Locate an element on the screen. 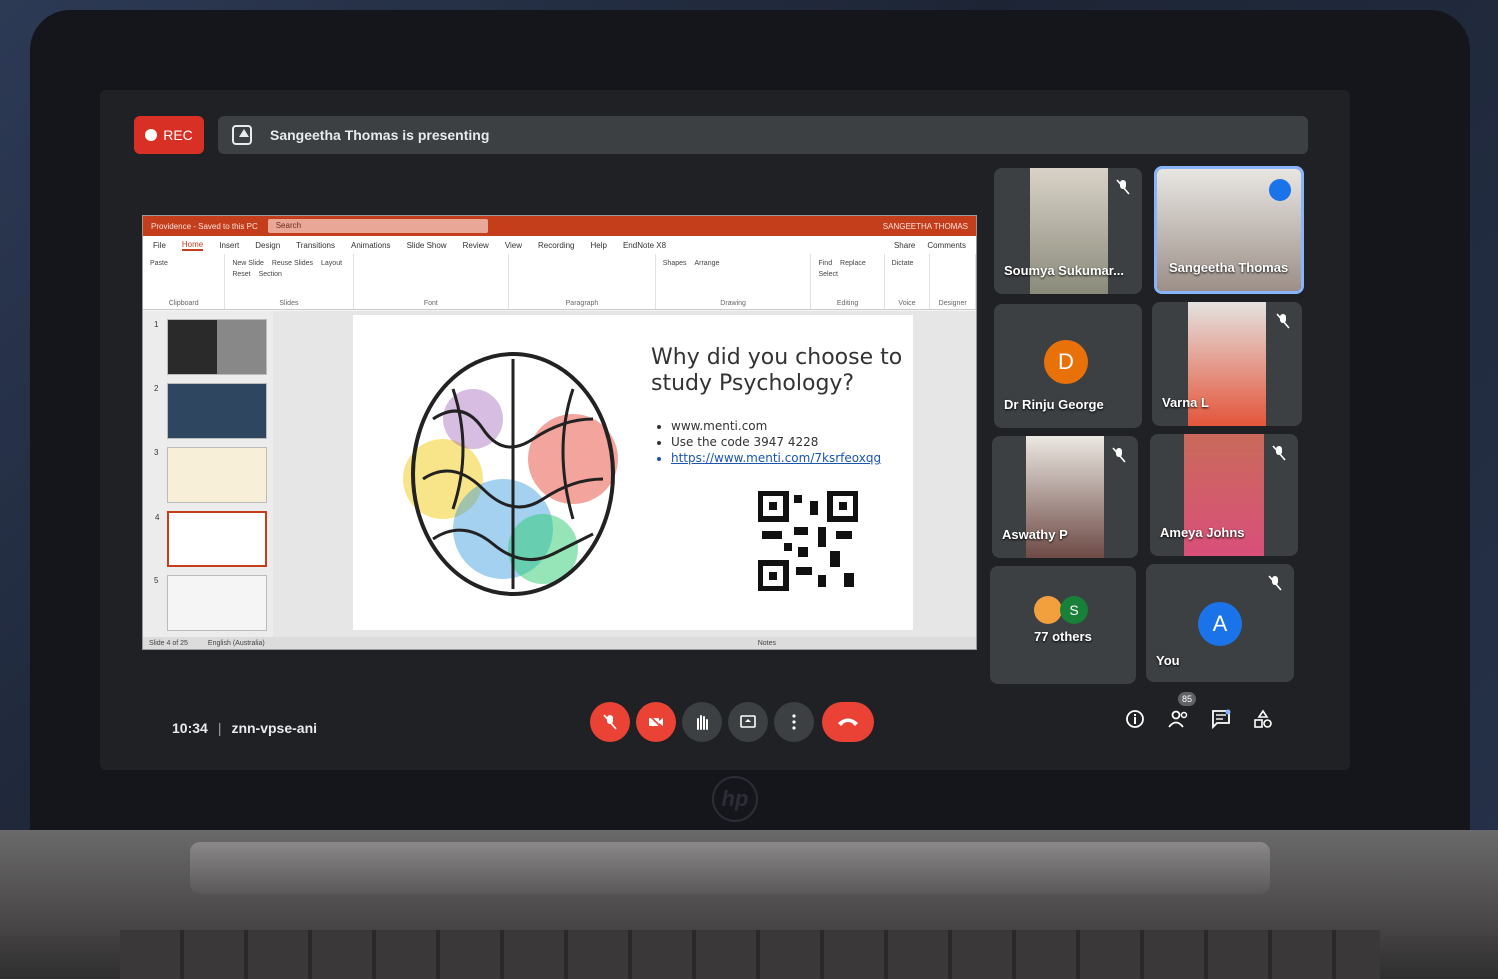 The height and width of the screenshot is (979, 1498). thumb-number: 1 is located at coordinates (156, 324).